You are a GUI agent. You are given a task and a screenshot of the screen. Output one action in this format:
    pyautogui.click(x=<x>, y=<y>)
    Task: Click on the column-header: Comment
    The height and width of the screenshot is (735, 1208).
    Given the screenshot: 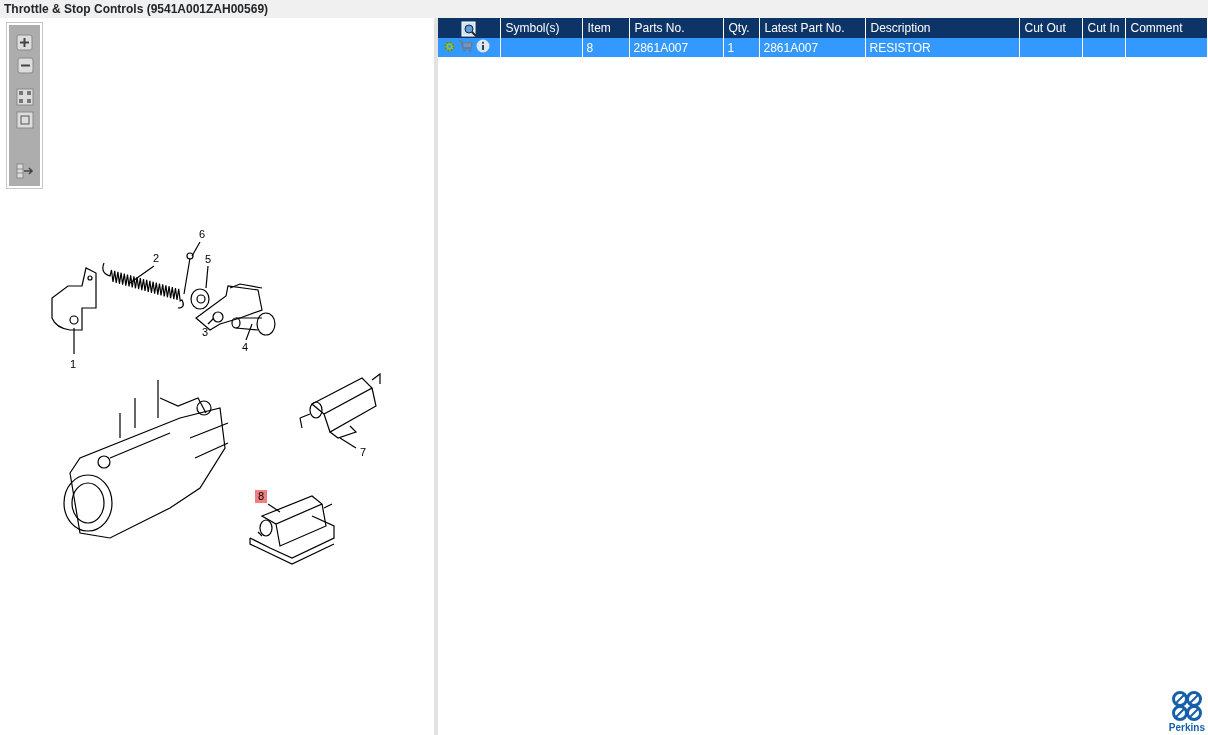 What is the action you would take?
    pyautogui.click(x=1166, y=28)
    